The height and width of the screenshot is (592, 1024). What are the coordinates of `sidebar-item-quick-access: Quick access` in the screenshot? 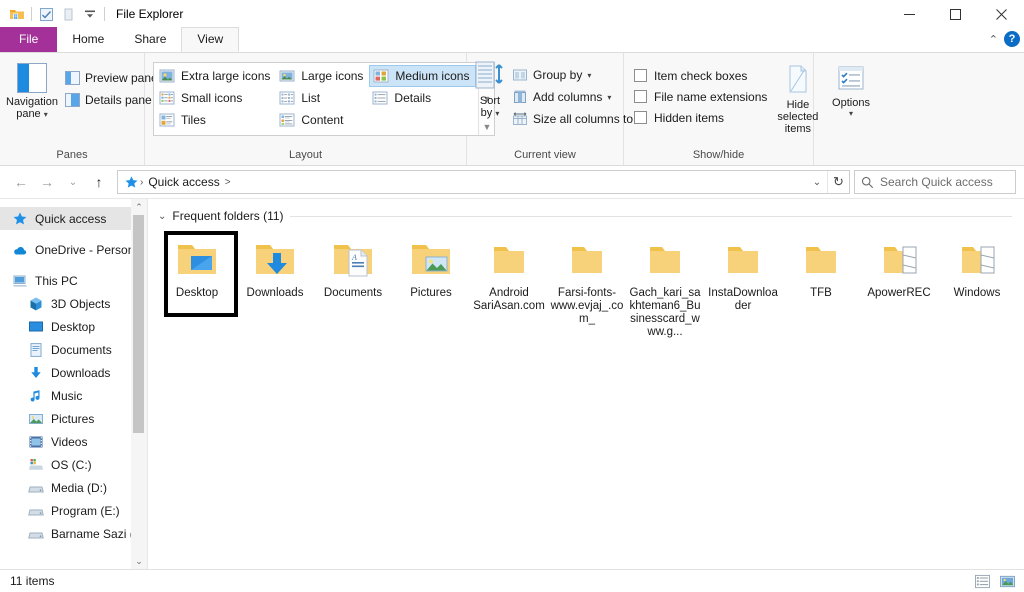 It's located at (73, 218).